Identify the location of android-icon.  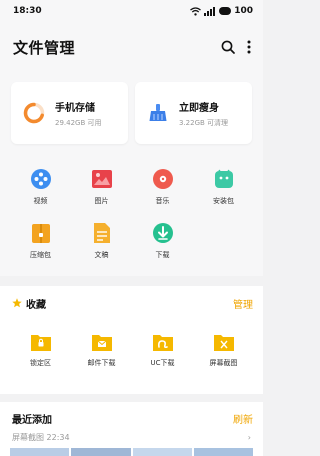
(223, 178).